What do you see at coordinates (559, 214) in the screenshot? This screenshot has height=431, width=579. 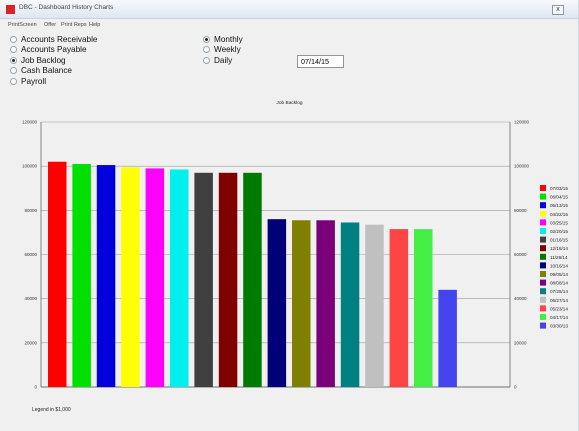 I see `legend-label: 04/22/15` at bounding box center [559, 214].